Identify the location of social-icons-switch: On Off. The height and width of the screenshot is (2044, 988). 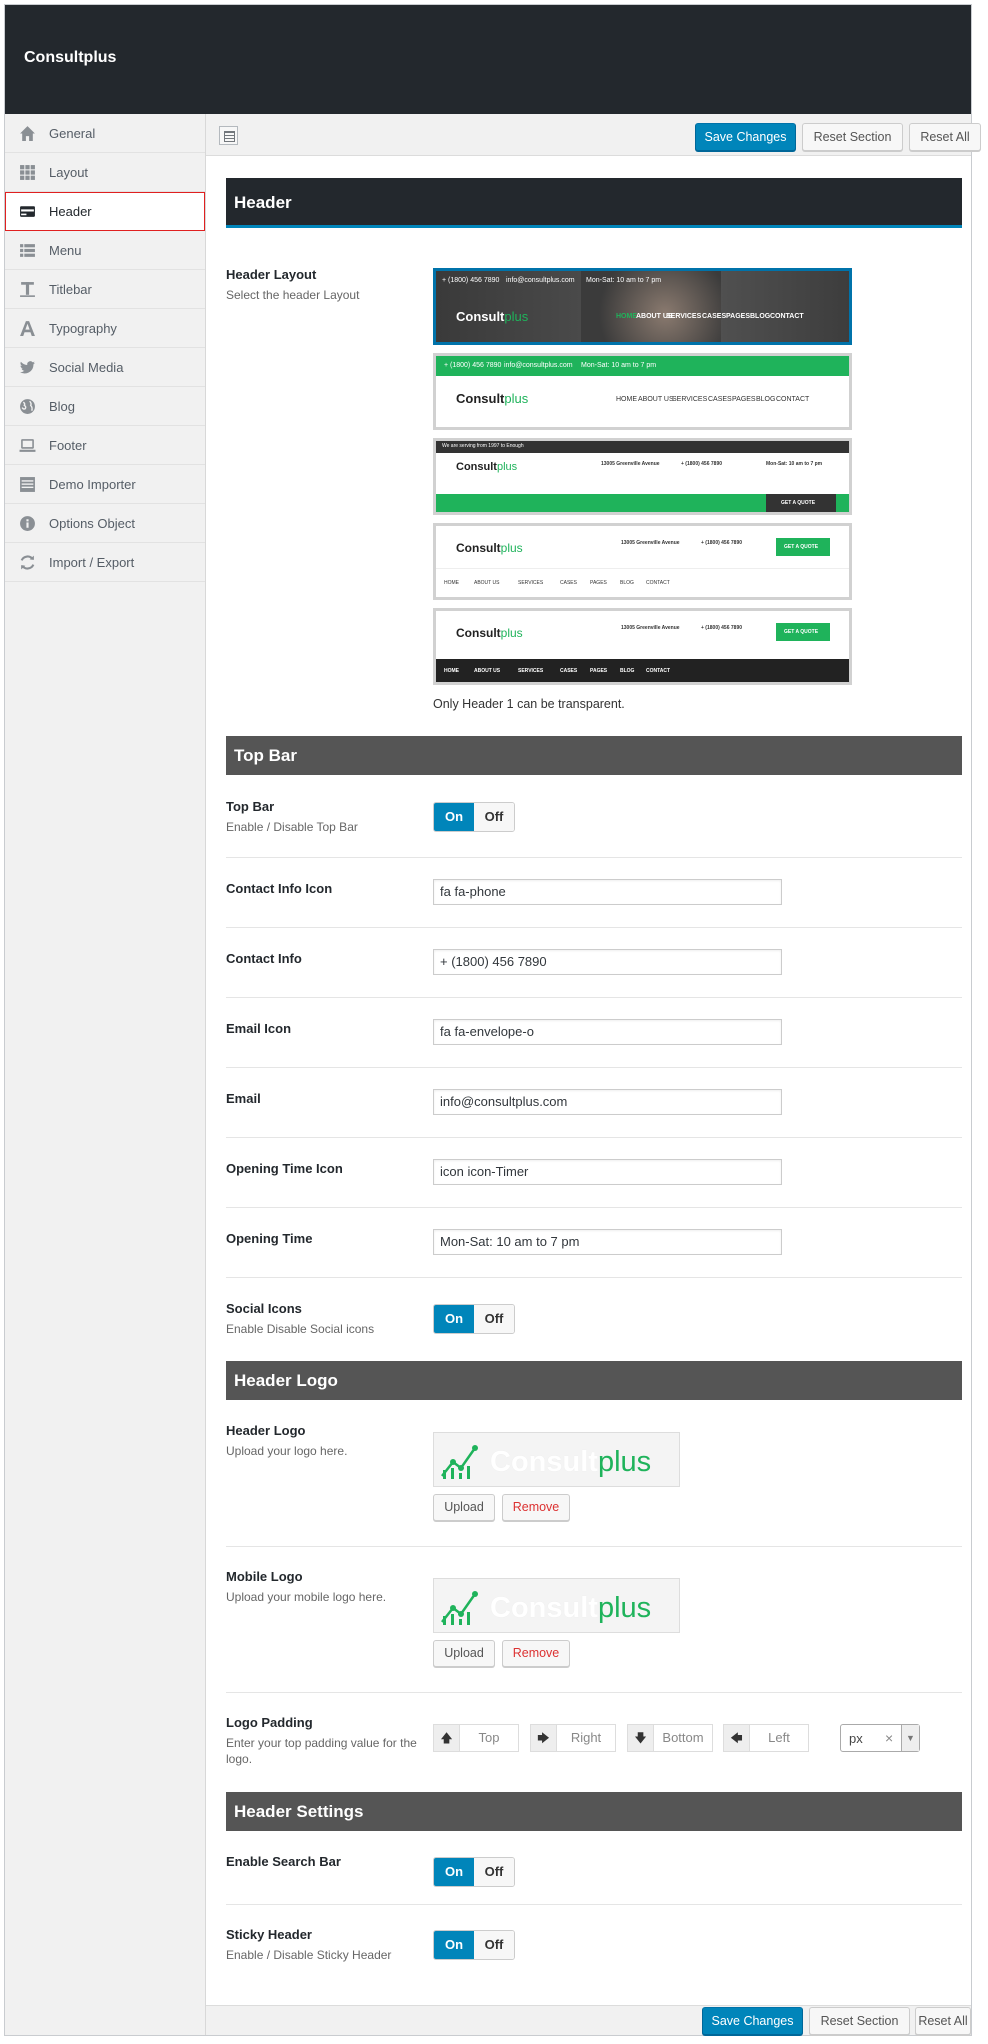
(474, 1319).